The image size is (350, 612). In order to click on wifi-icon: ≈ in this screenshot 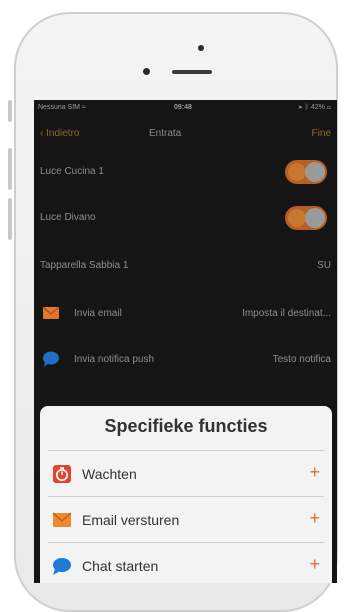, I will do `click(83, 107)`.